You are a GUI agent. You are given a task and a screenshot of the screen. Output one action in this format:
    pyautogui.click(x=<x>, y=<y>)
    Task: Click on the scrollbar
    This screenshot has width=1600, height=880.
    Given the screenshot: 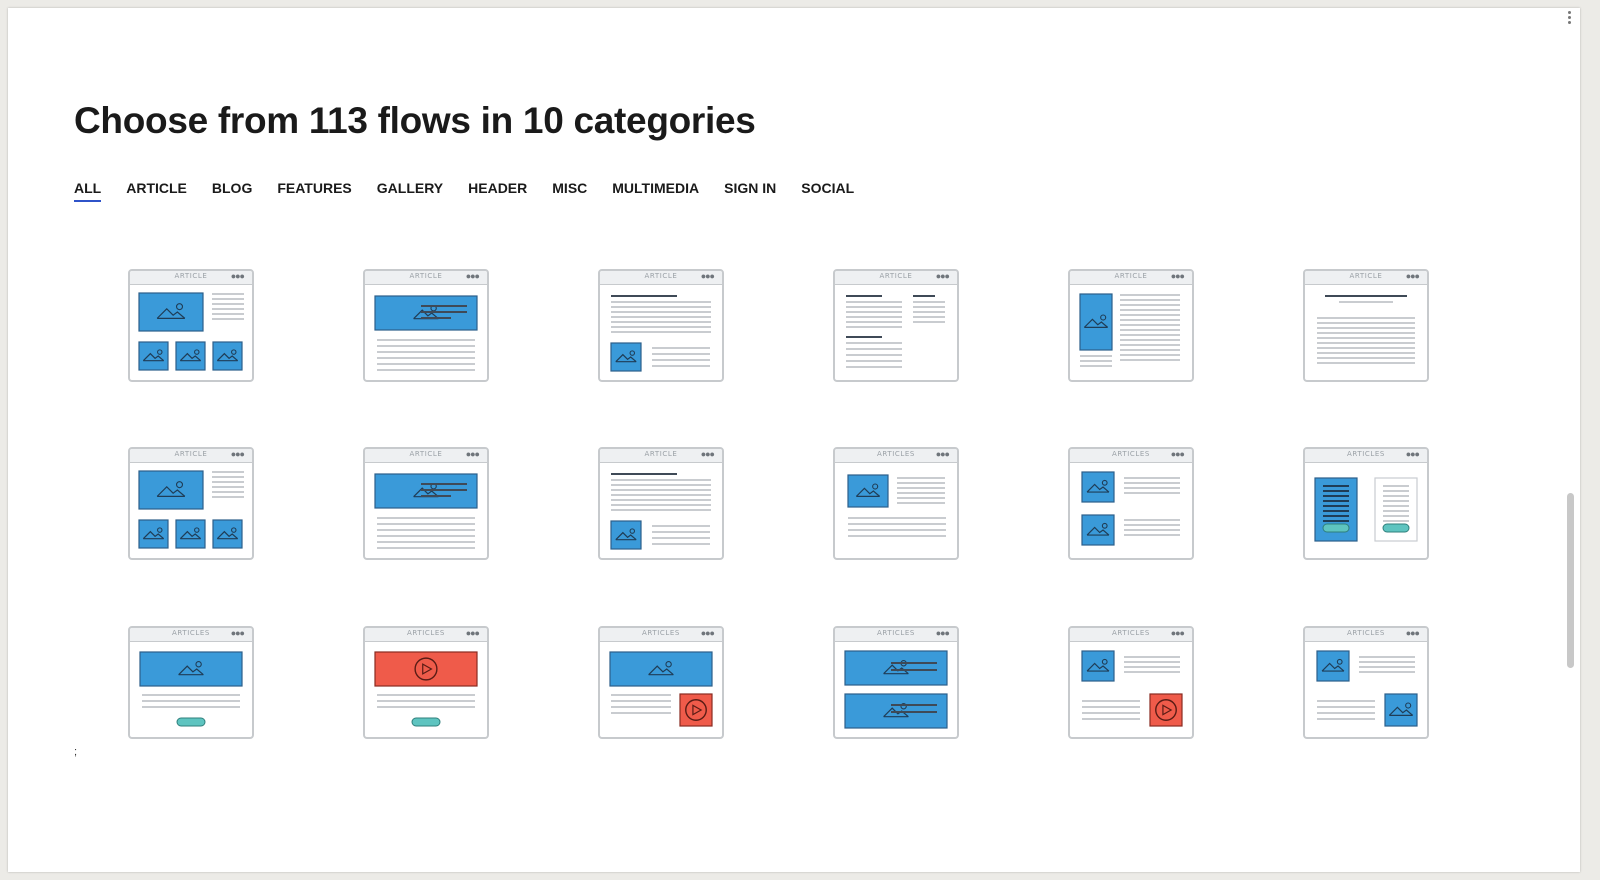 What is the action you would take?
    pyautogui.click(x=1570, y=440)
    